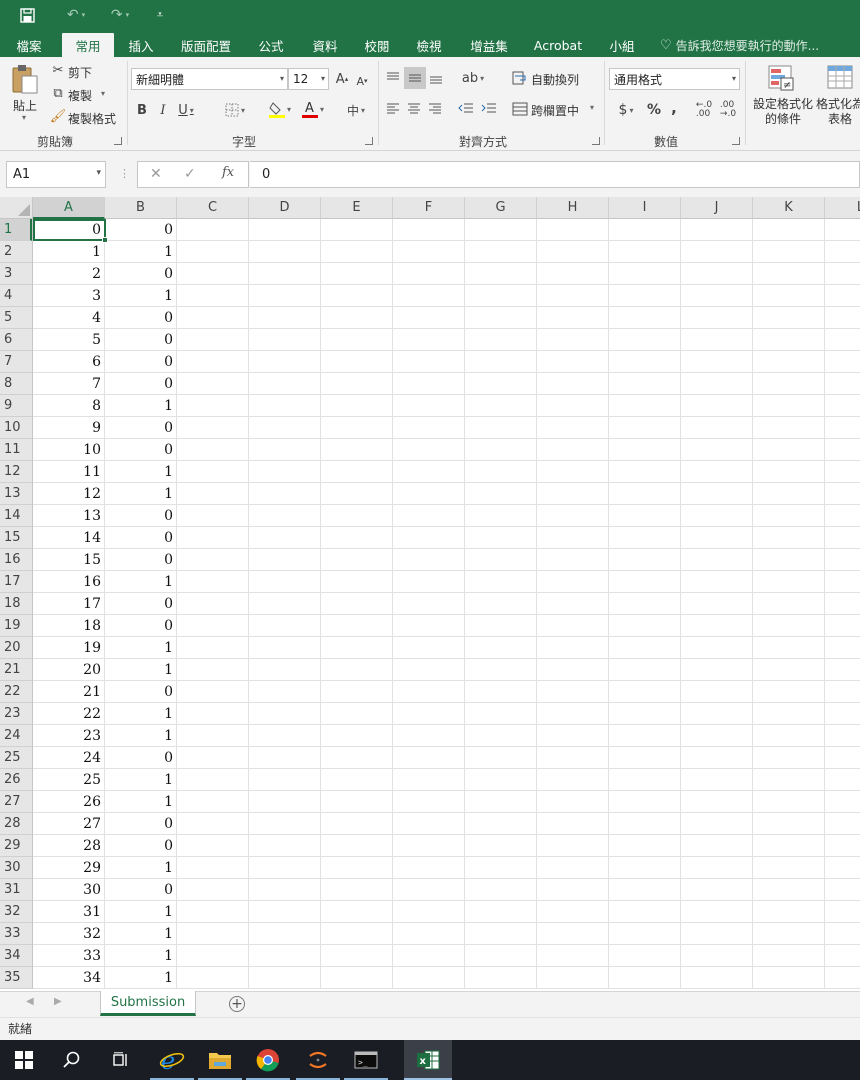 The width and height of the screenshot is (860, 1080). I want to click on windows-start-icon, so click(24, 1060).